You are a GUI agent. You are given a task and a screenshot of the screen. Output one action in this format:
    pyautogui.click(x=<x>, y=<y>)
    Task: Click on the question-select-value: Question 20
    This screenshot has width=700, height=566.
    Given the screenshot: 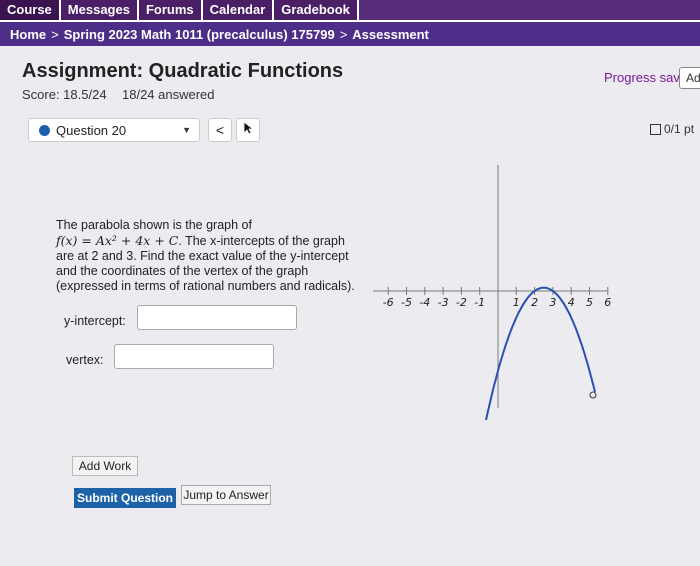 What is the action you would take?
    pyautogui.click(x=91, y=130)
    